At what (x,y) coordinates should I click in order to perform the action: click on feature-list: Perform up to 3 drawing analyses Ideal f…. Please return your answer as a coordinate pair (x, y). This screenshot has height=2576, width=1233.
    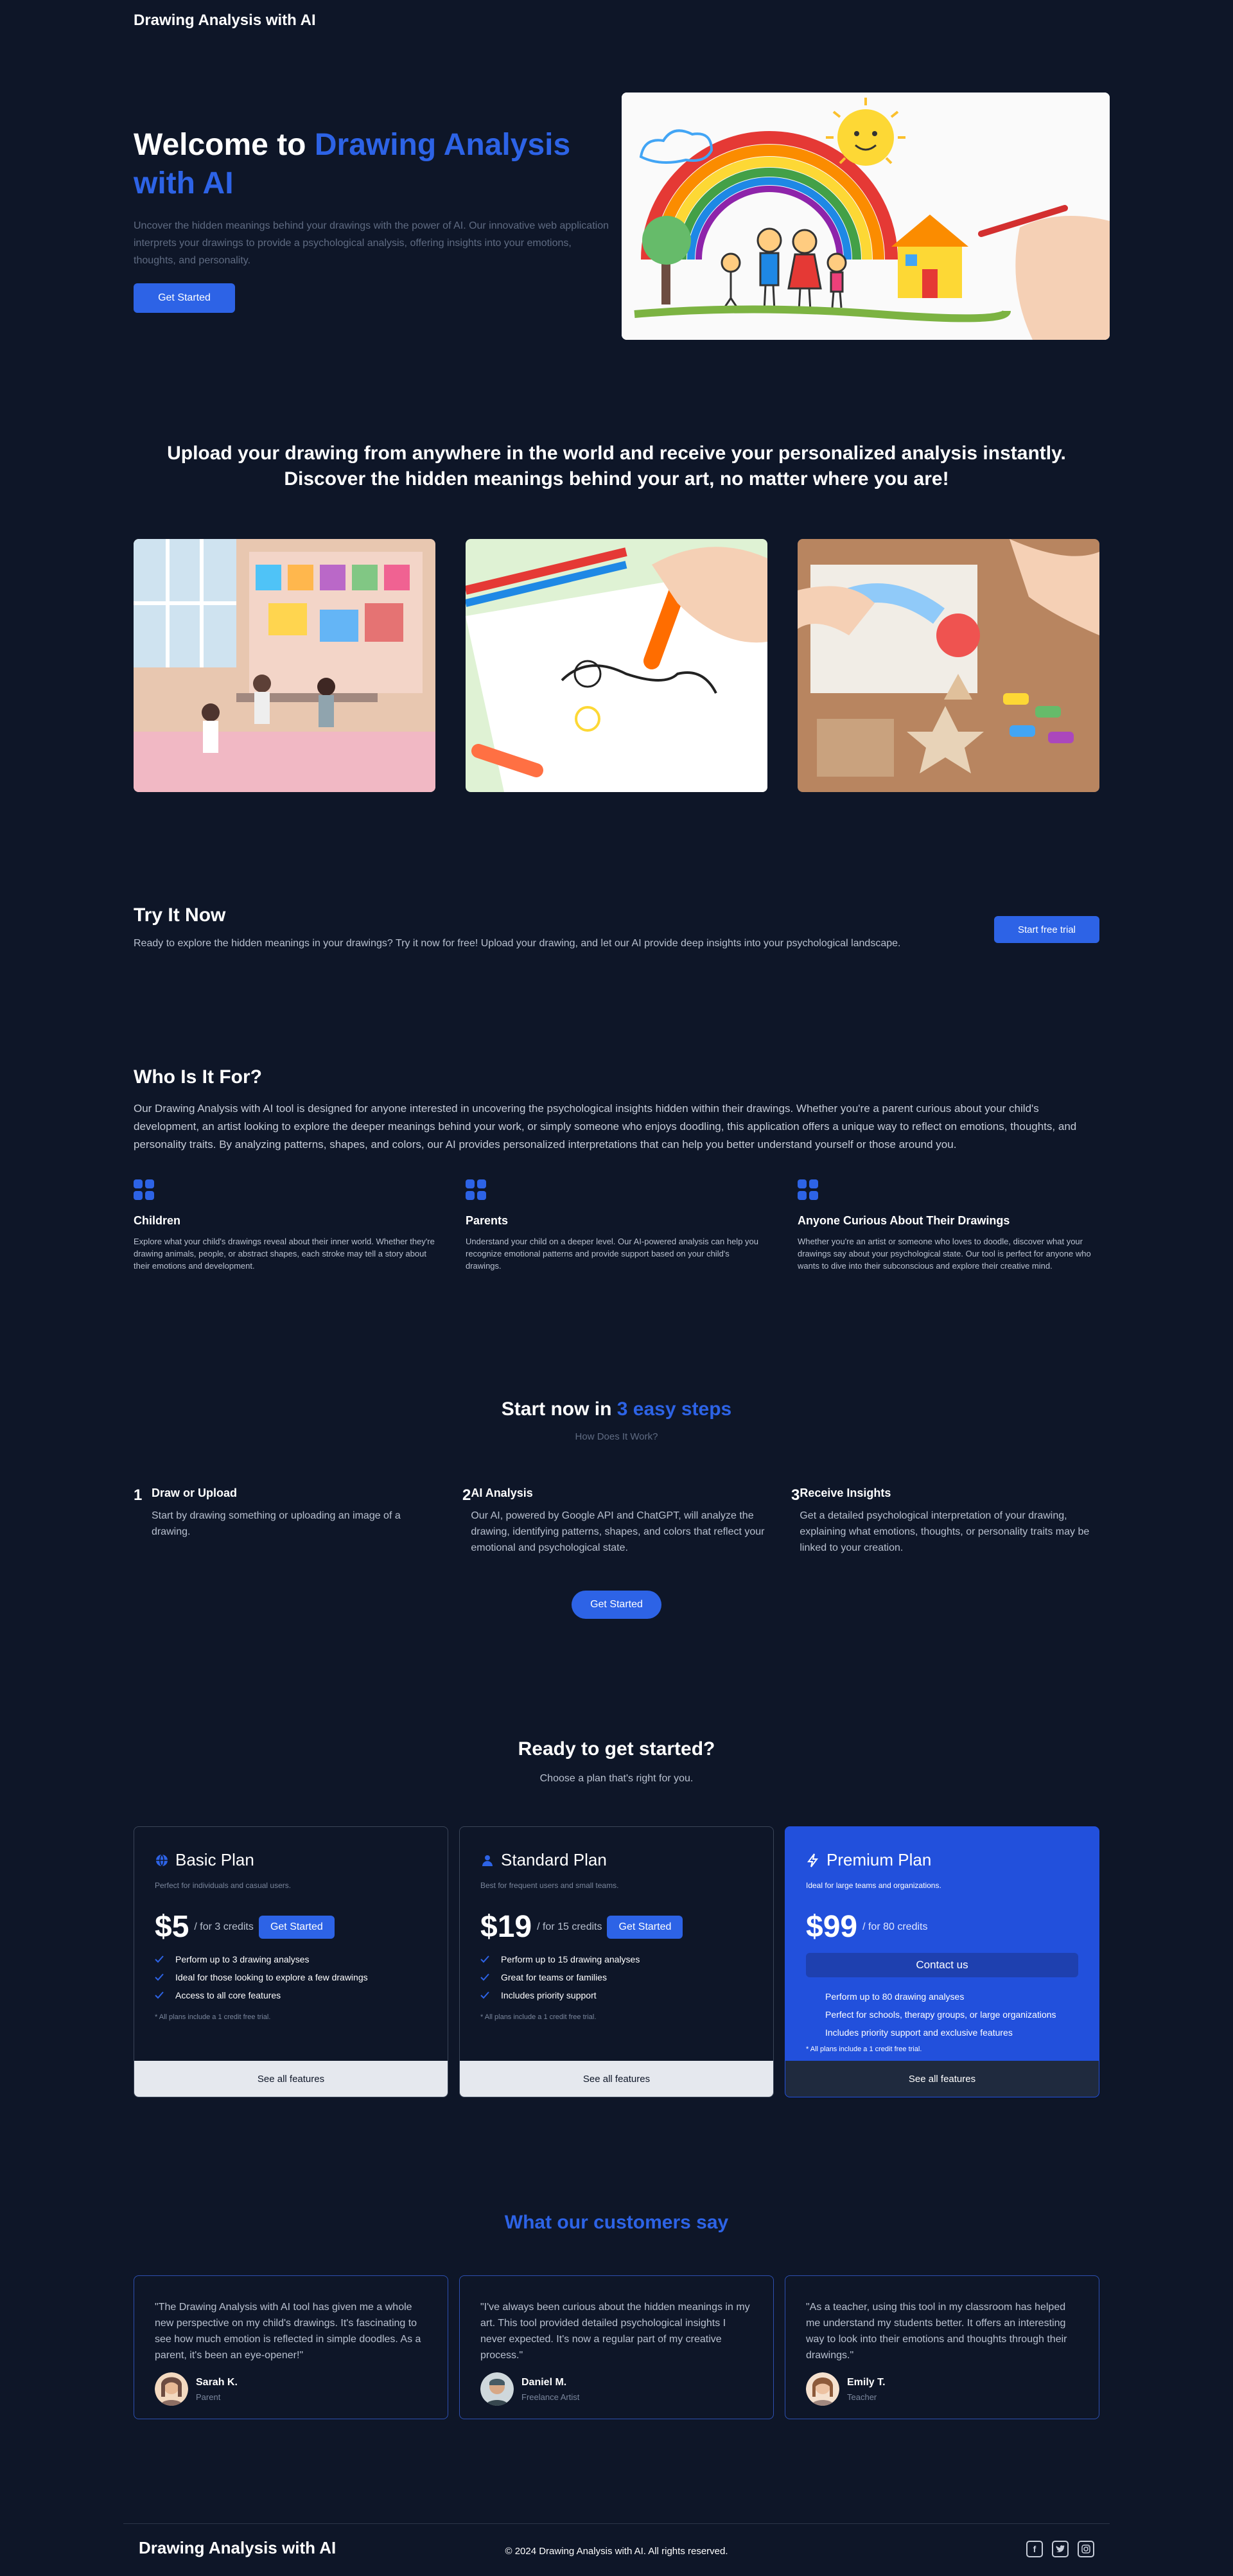
    Looking at the image, I should click on (261, 1977).